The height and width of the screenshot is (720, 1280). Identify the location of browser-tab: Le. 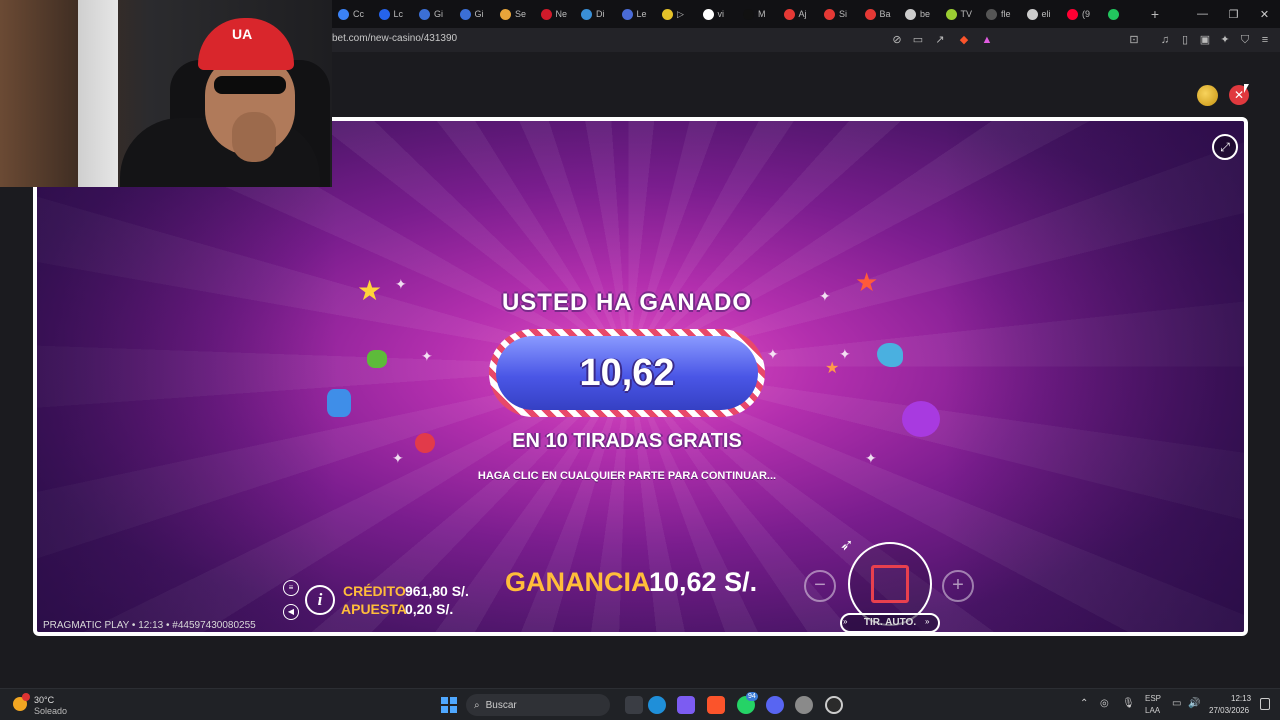
(636, 14).